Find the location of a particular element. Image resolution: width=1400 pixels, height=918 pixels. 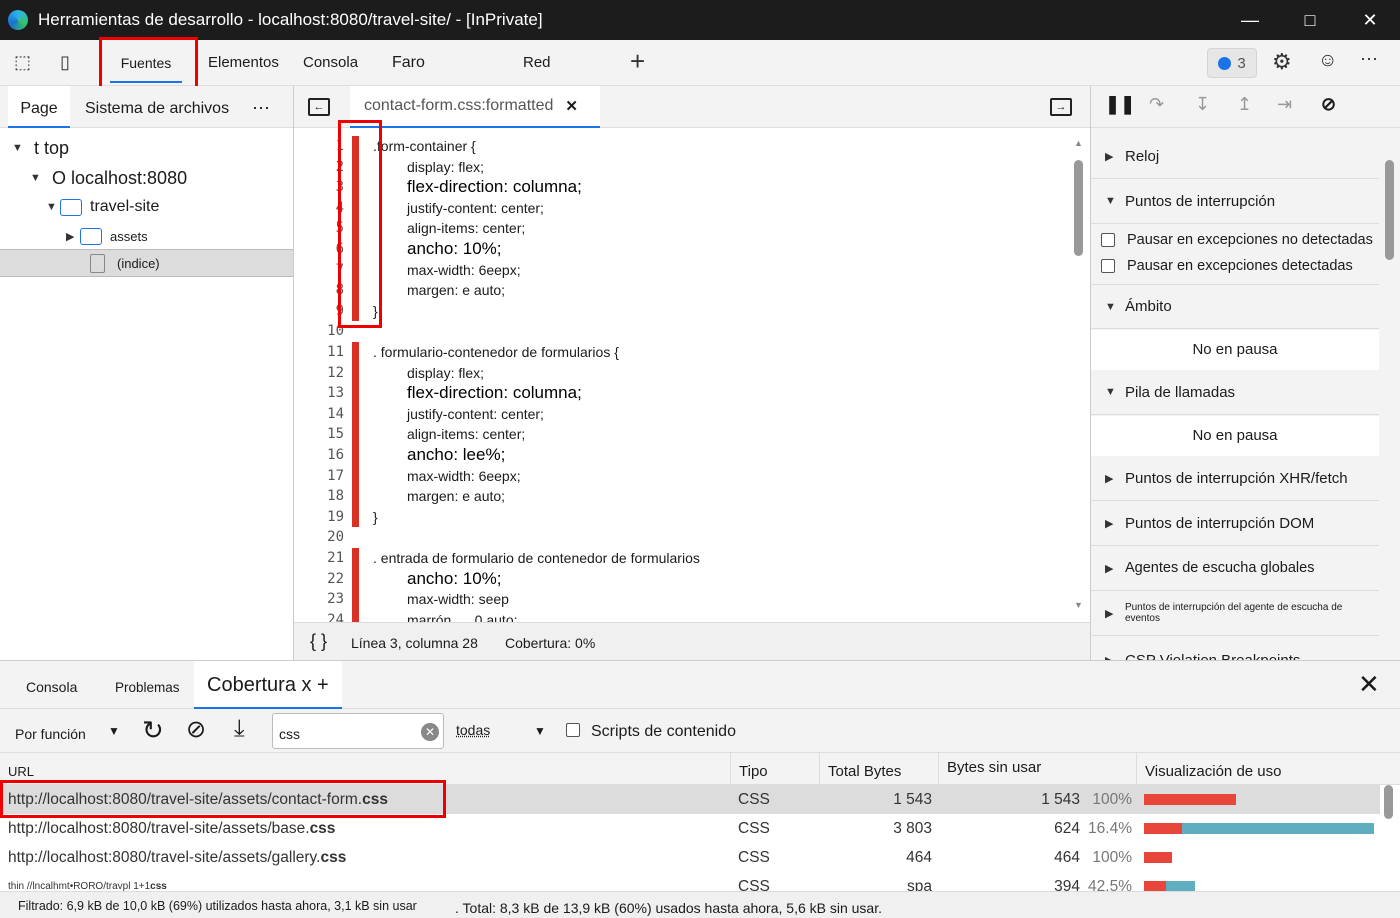

column-unused-bytes: Bytes sin usar is located at coordinates (989, 769).